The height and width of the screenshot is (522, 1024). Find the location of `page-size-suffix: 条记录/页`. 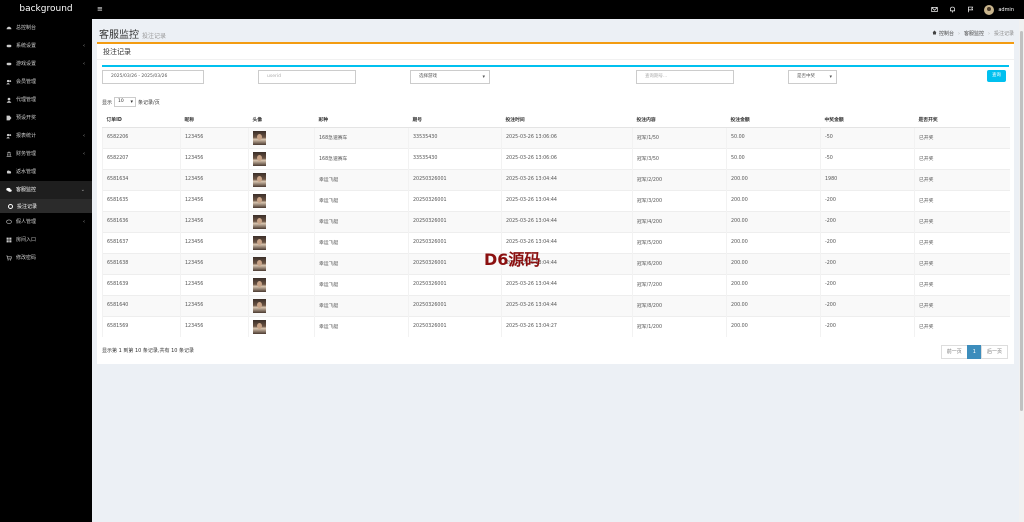

page-size-suffix: 条记录/页 is located at coordinates (149, 102).